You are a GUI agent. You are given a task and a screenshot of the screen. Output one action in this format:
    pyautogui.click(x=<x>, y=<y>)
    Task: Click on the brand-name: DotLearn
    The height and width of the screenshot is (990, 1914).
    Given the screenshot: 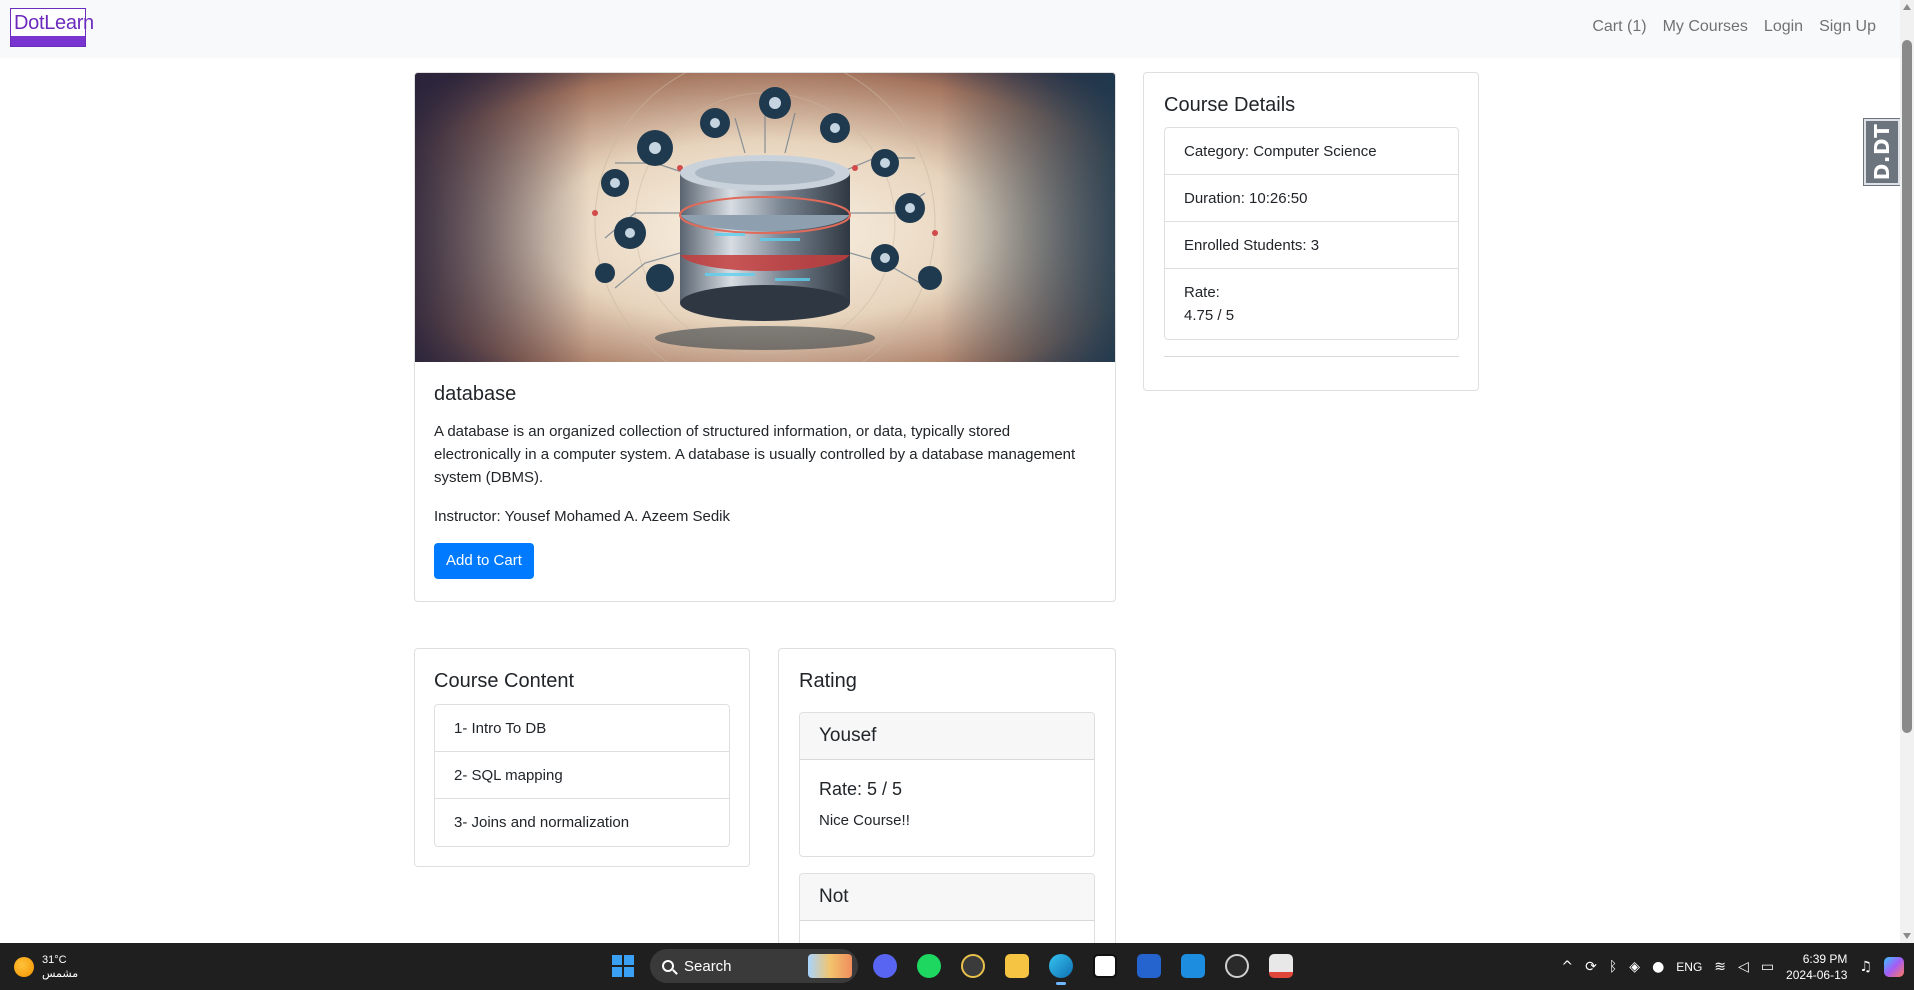 What is the action you would take?
    pyautogui.click(x=54, y=23)
    